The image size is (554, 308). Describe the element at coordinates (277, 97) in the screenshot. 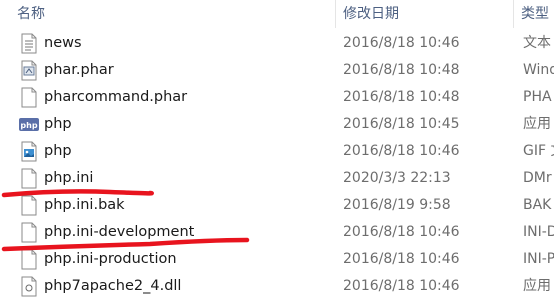

I see `file-row: pharcommand.phar 2016/8/18 10:48 PHA` at that location.